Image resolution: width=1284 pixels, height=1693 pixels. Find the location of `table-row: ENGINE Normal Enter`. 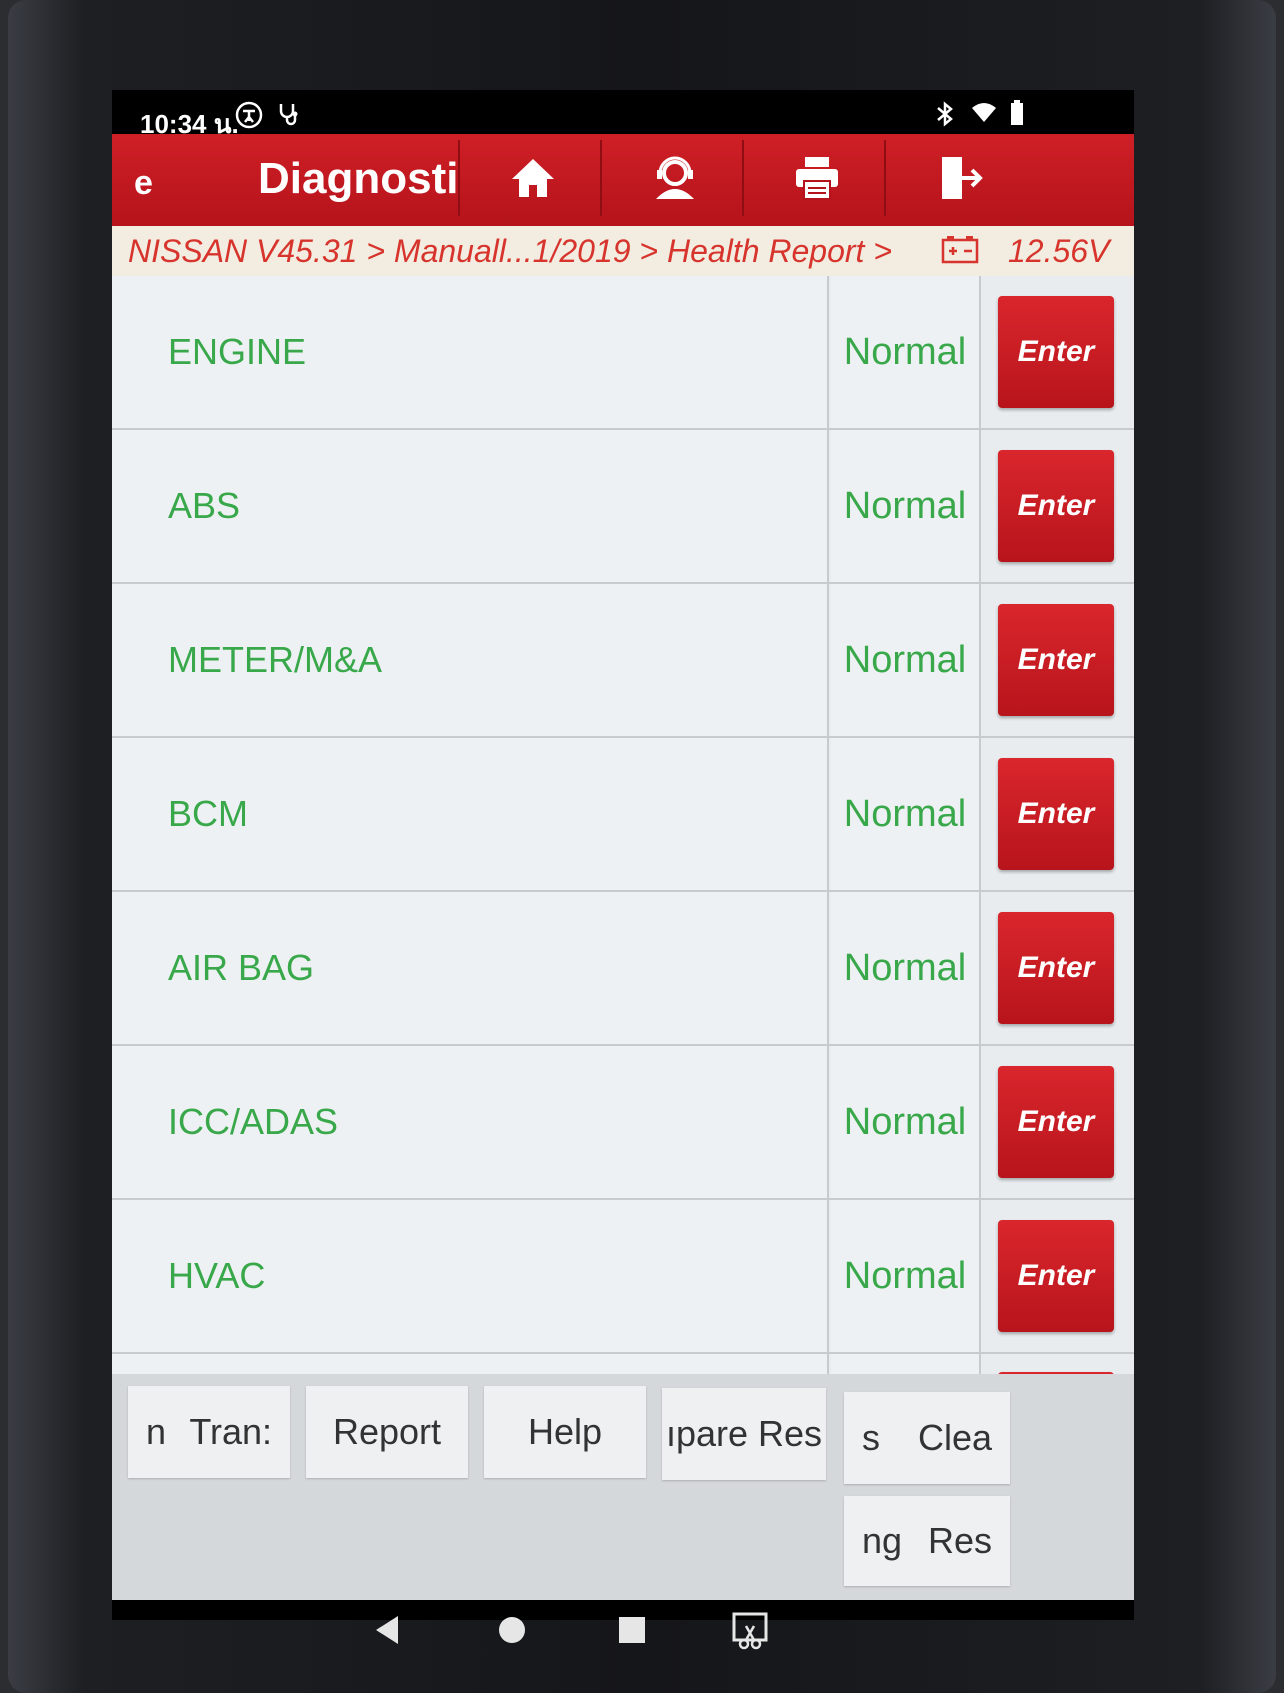

table-row: ENGINE Normal Enter is located at coordinates (623, 353).